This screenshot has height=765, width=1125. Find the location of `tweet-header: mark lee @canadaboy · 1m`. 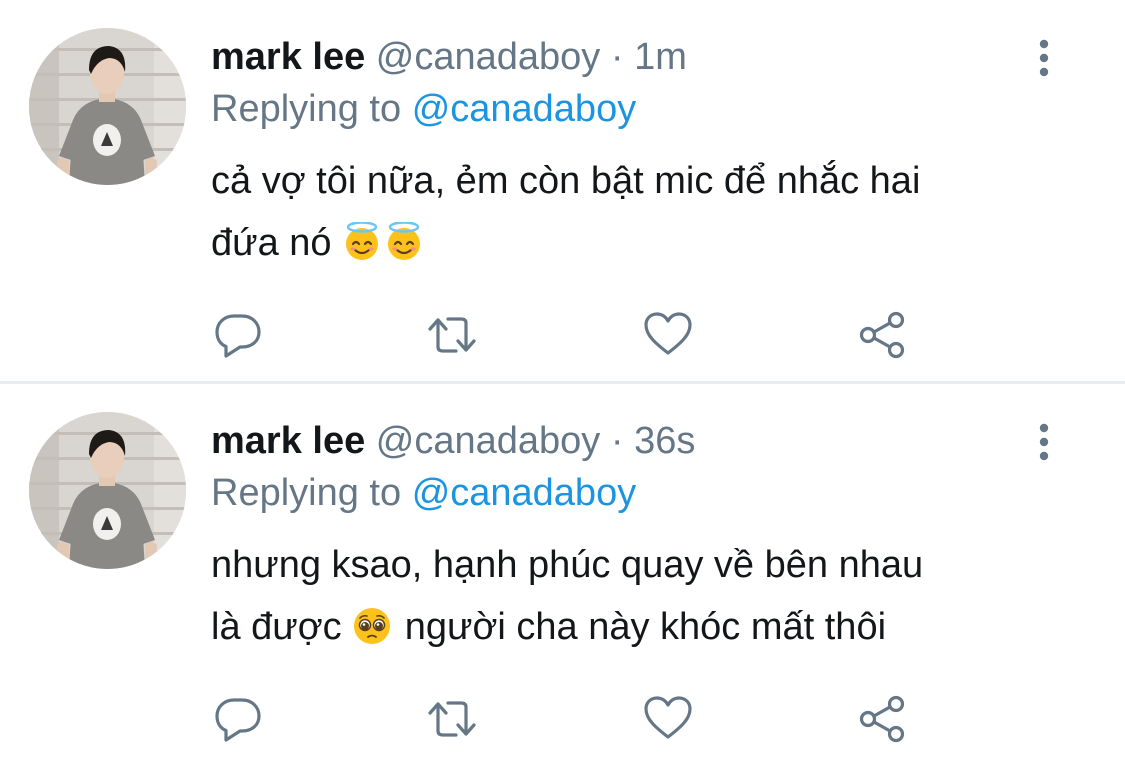

tweet-header: mark lee @canadaboy · 1m is located at coordinates (449, 57).